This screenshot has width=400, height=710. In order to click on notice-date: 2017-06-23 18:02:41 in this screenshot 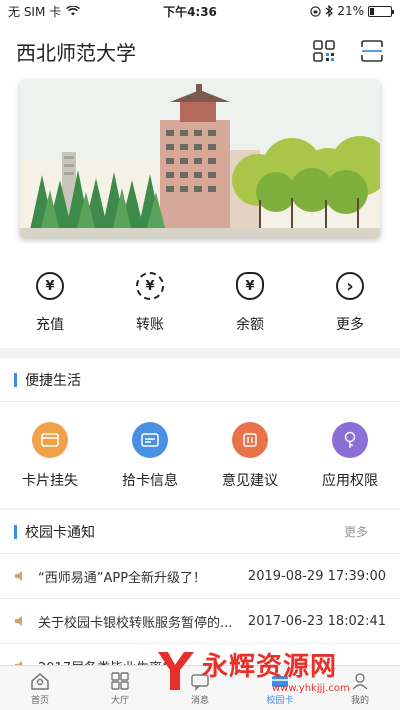, I will do `click(316, 621)`.